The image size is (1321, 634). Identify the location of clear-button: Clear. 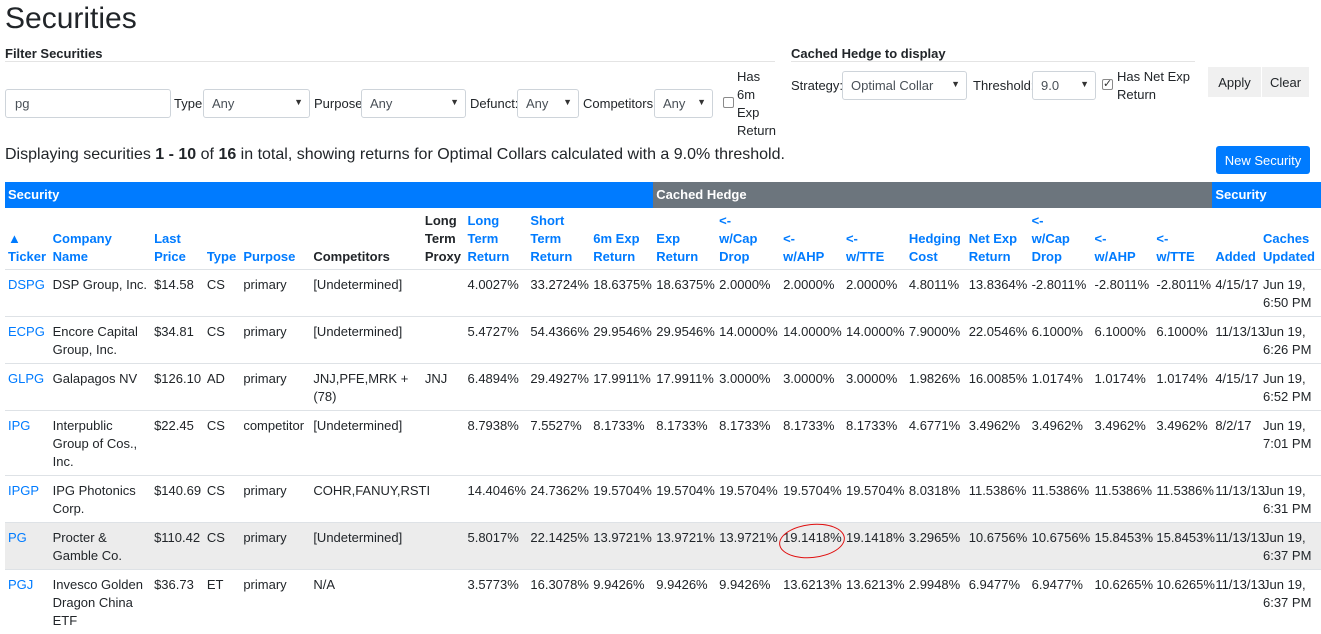
(1285, 82).